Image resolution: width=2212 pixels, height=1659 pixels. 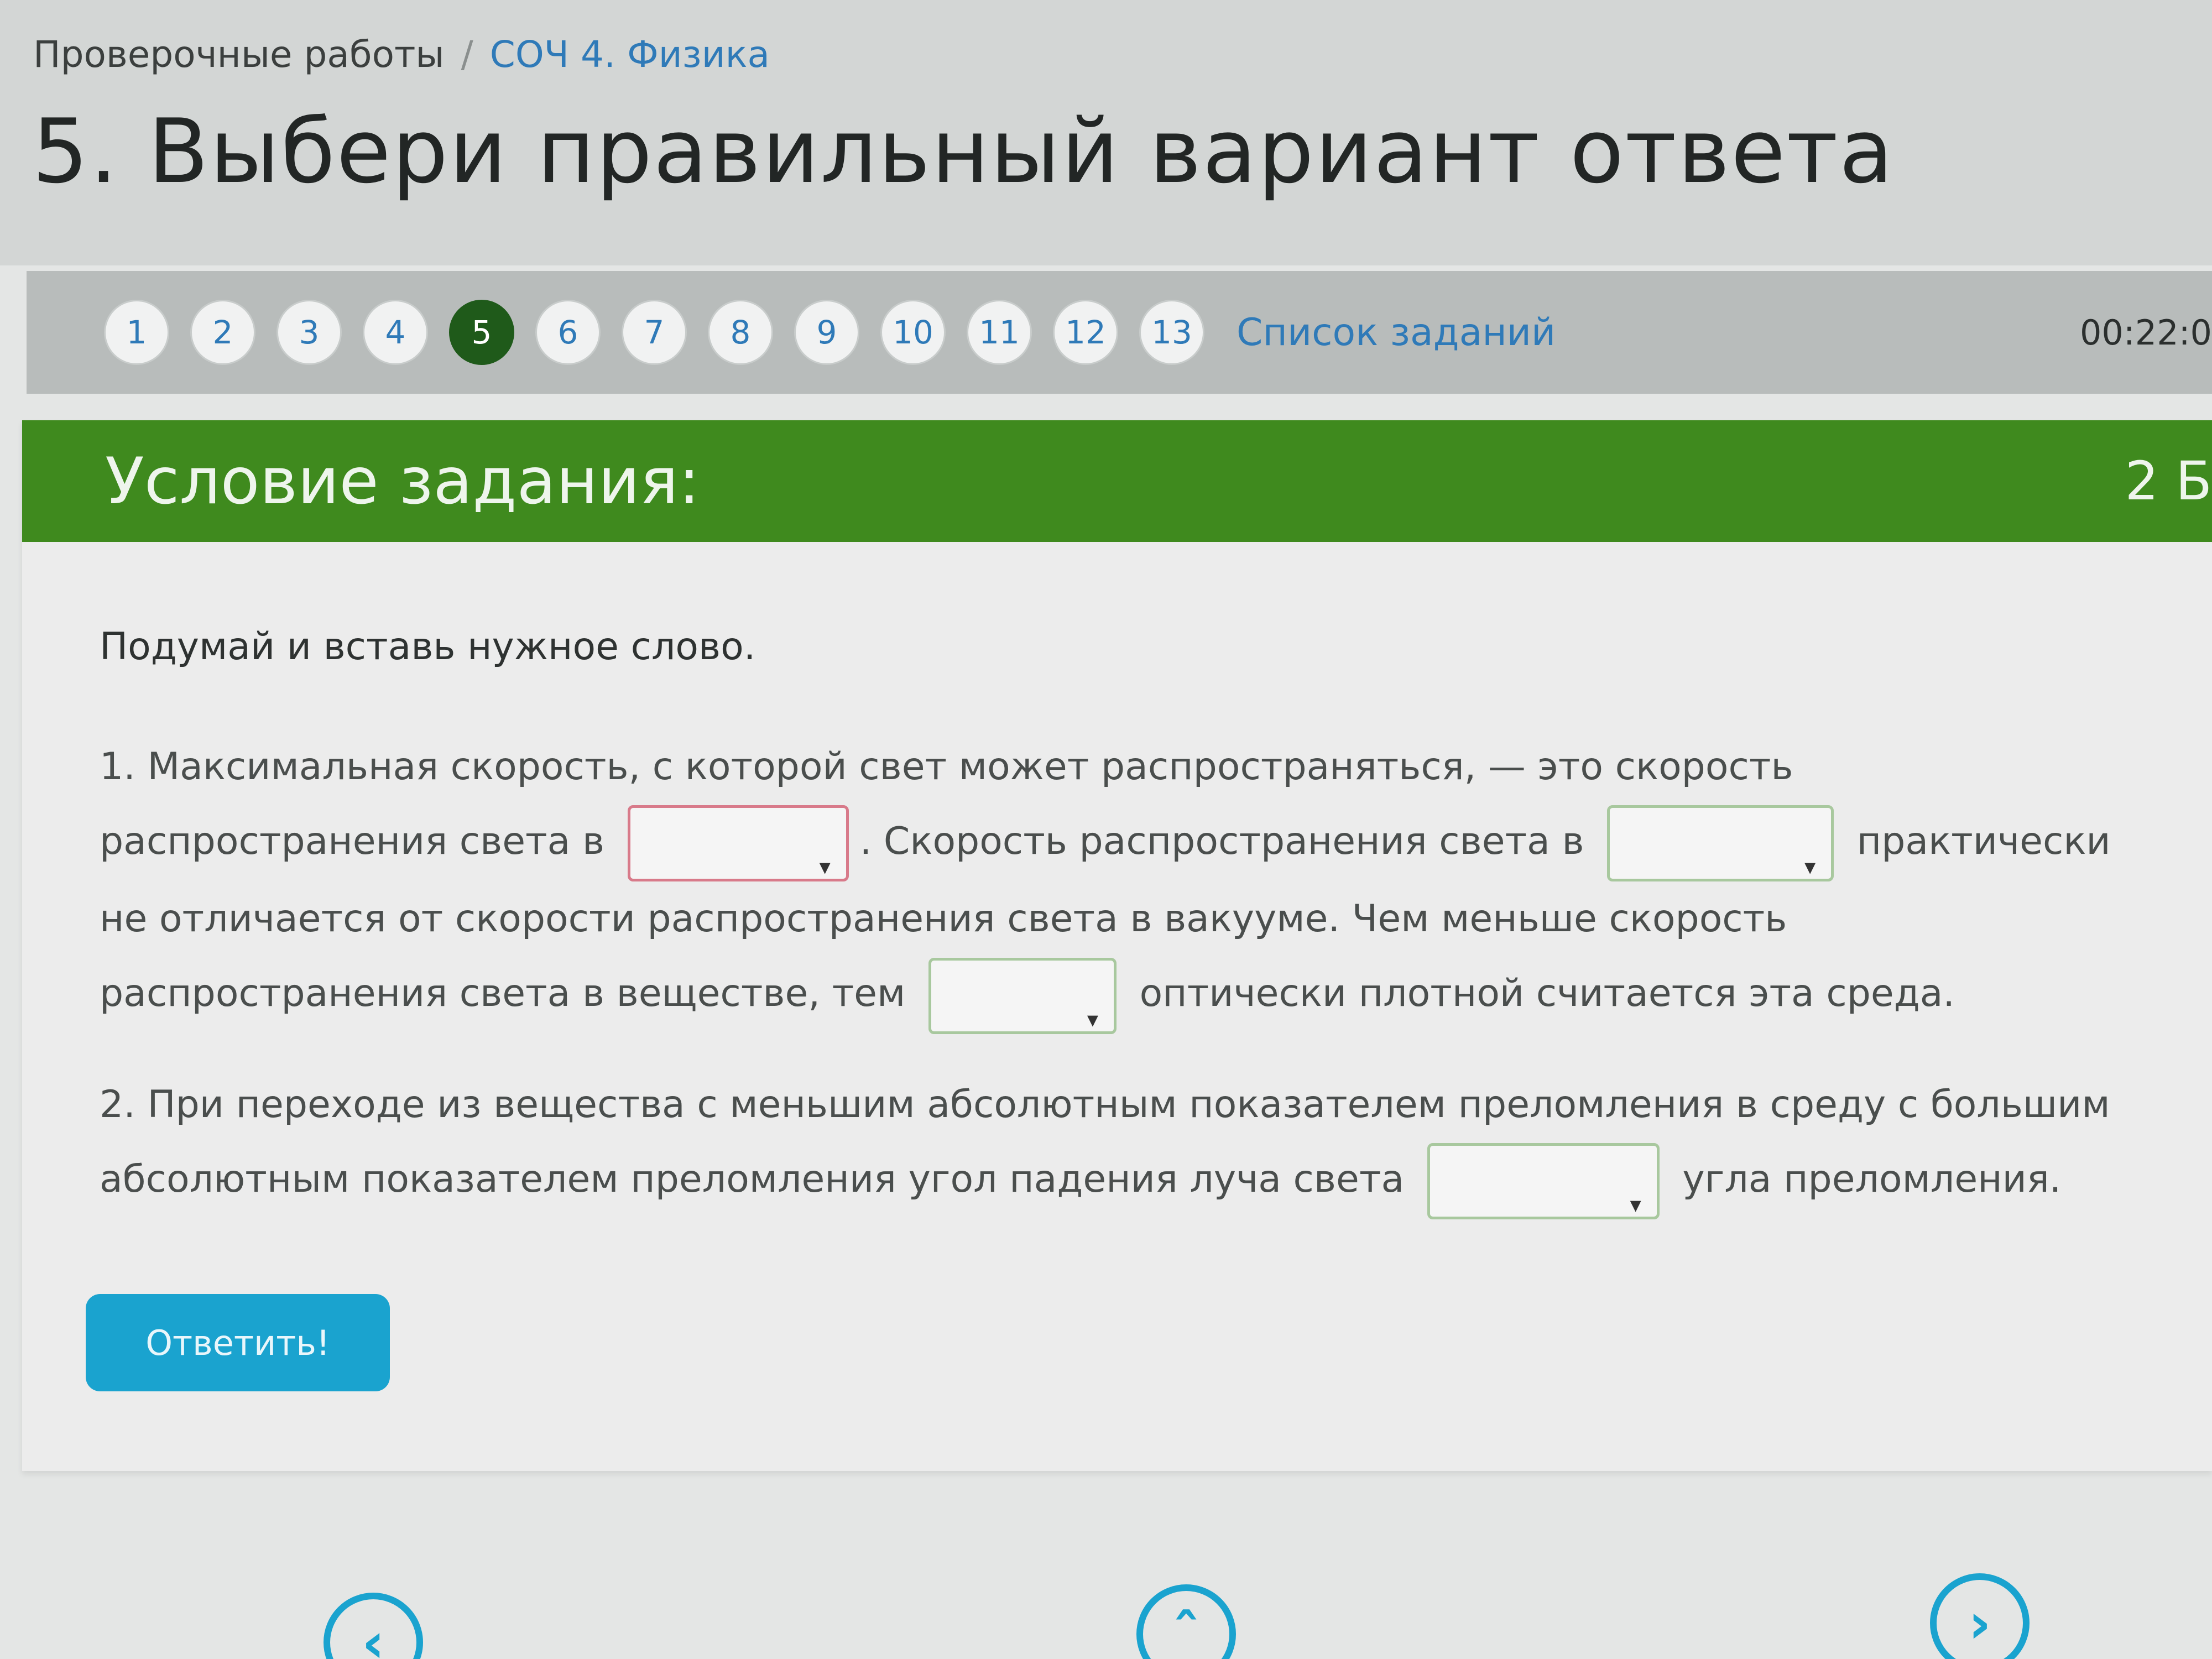 I want to click on page-button-10: 10, so click(x=913, y=332).